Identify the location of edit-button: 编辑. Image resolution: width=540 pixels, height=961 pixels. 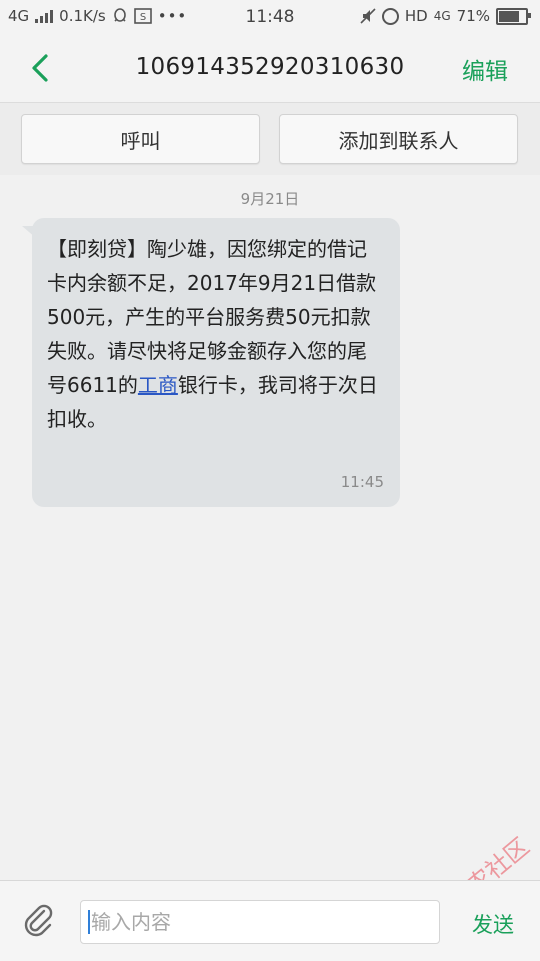
(485, 69).